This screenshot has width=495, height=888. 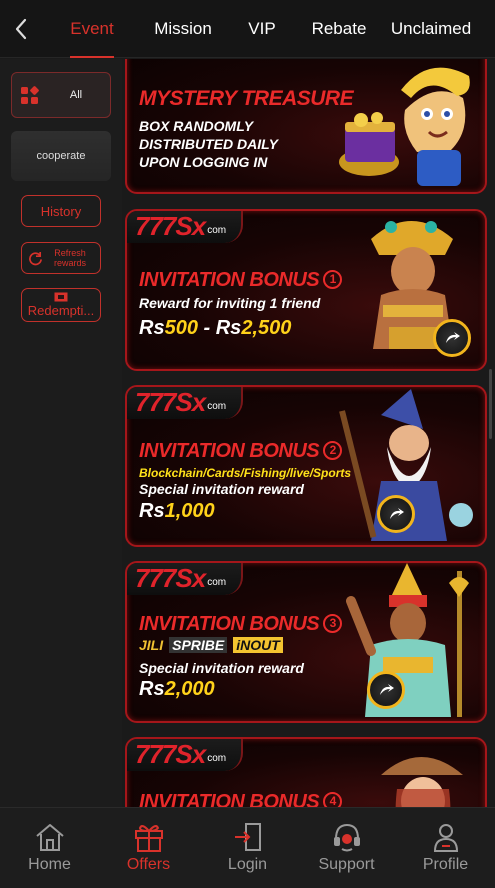 I want to click on card-amount: Rs500 - Rs2,500, so click(x=215, y=328).